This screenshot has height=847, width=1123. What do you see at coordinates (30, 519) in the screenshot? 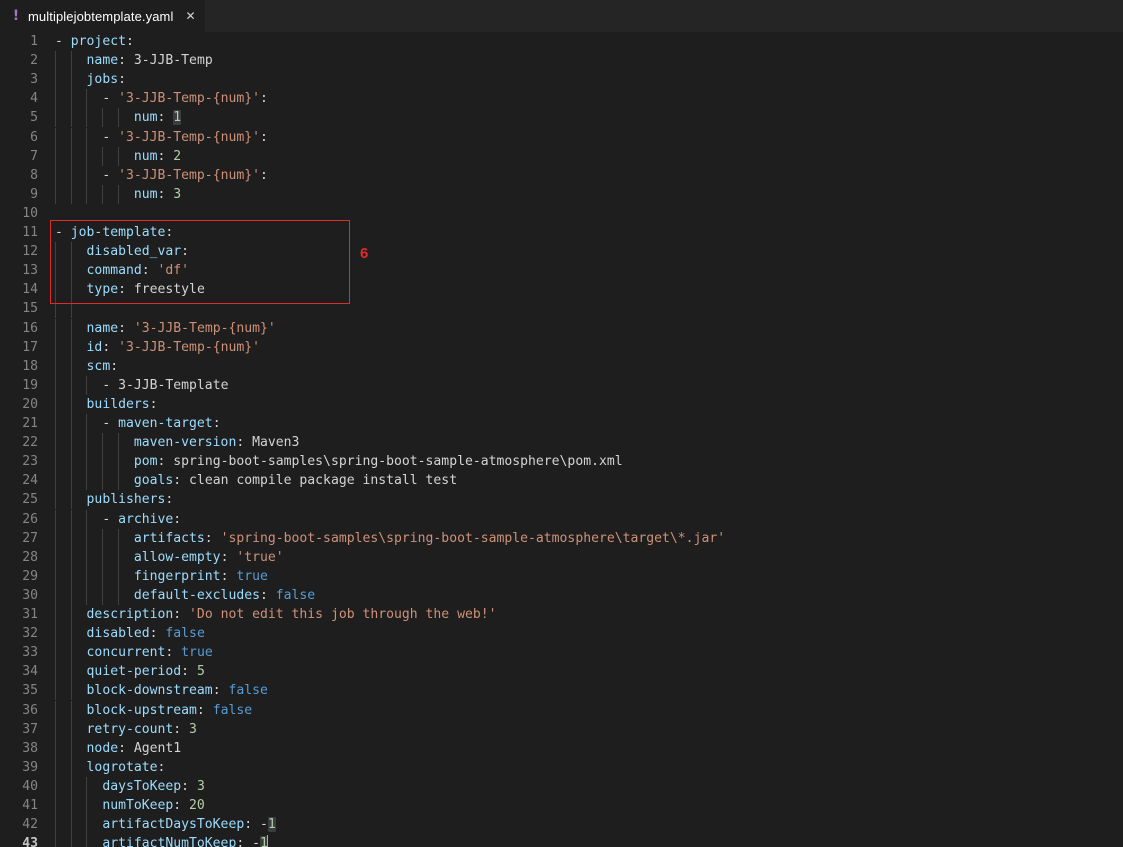
I see `line-number: 26` at bounding box center [30, 519].